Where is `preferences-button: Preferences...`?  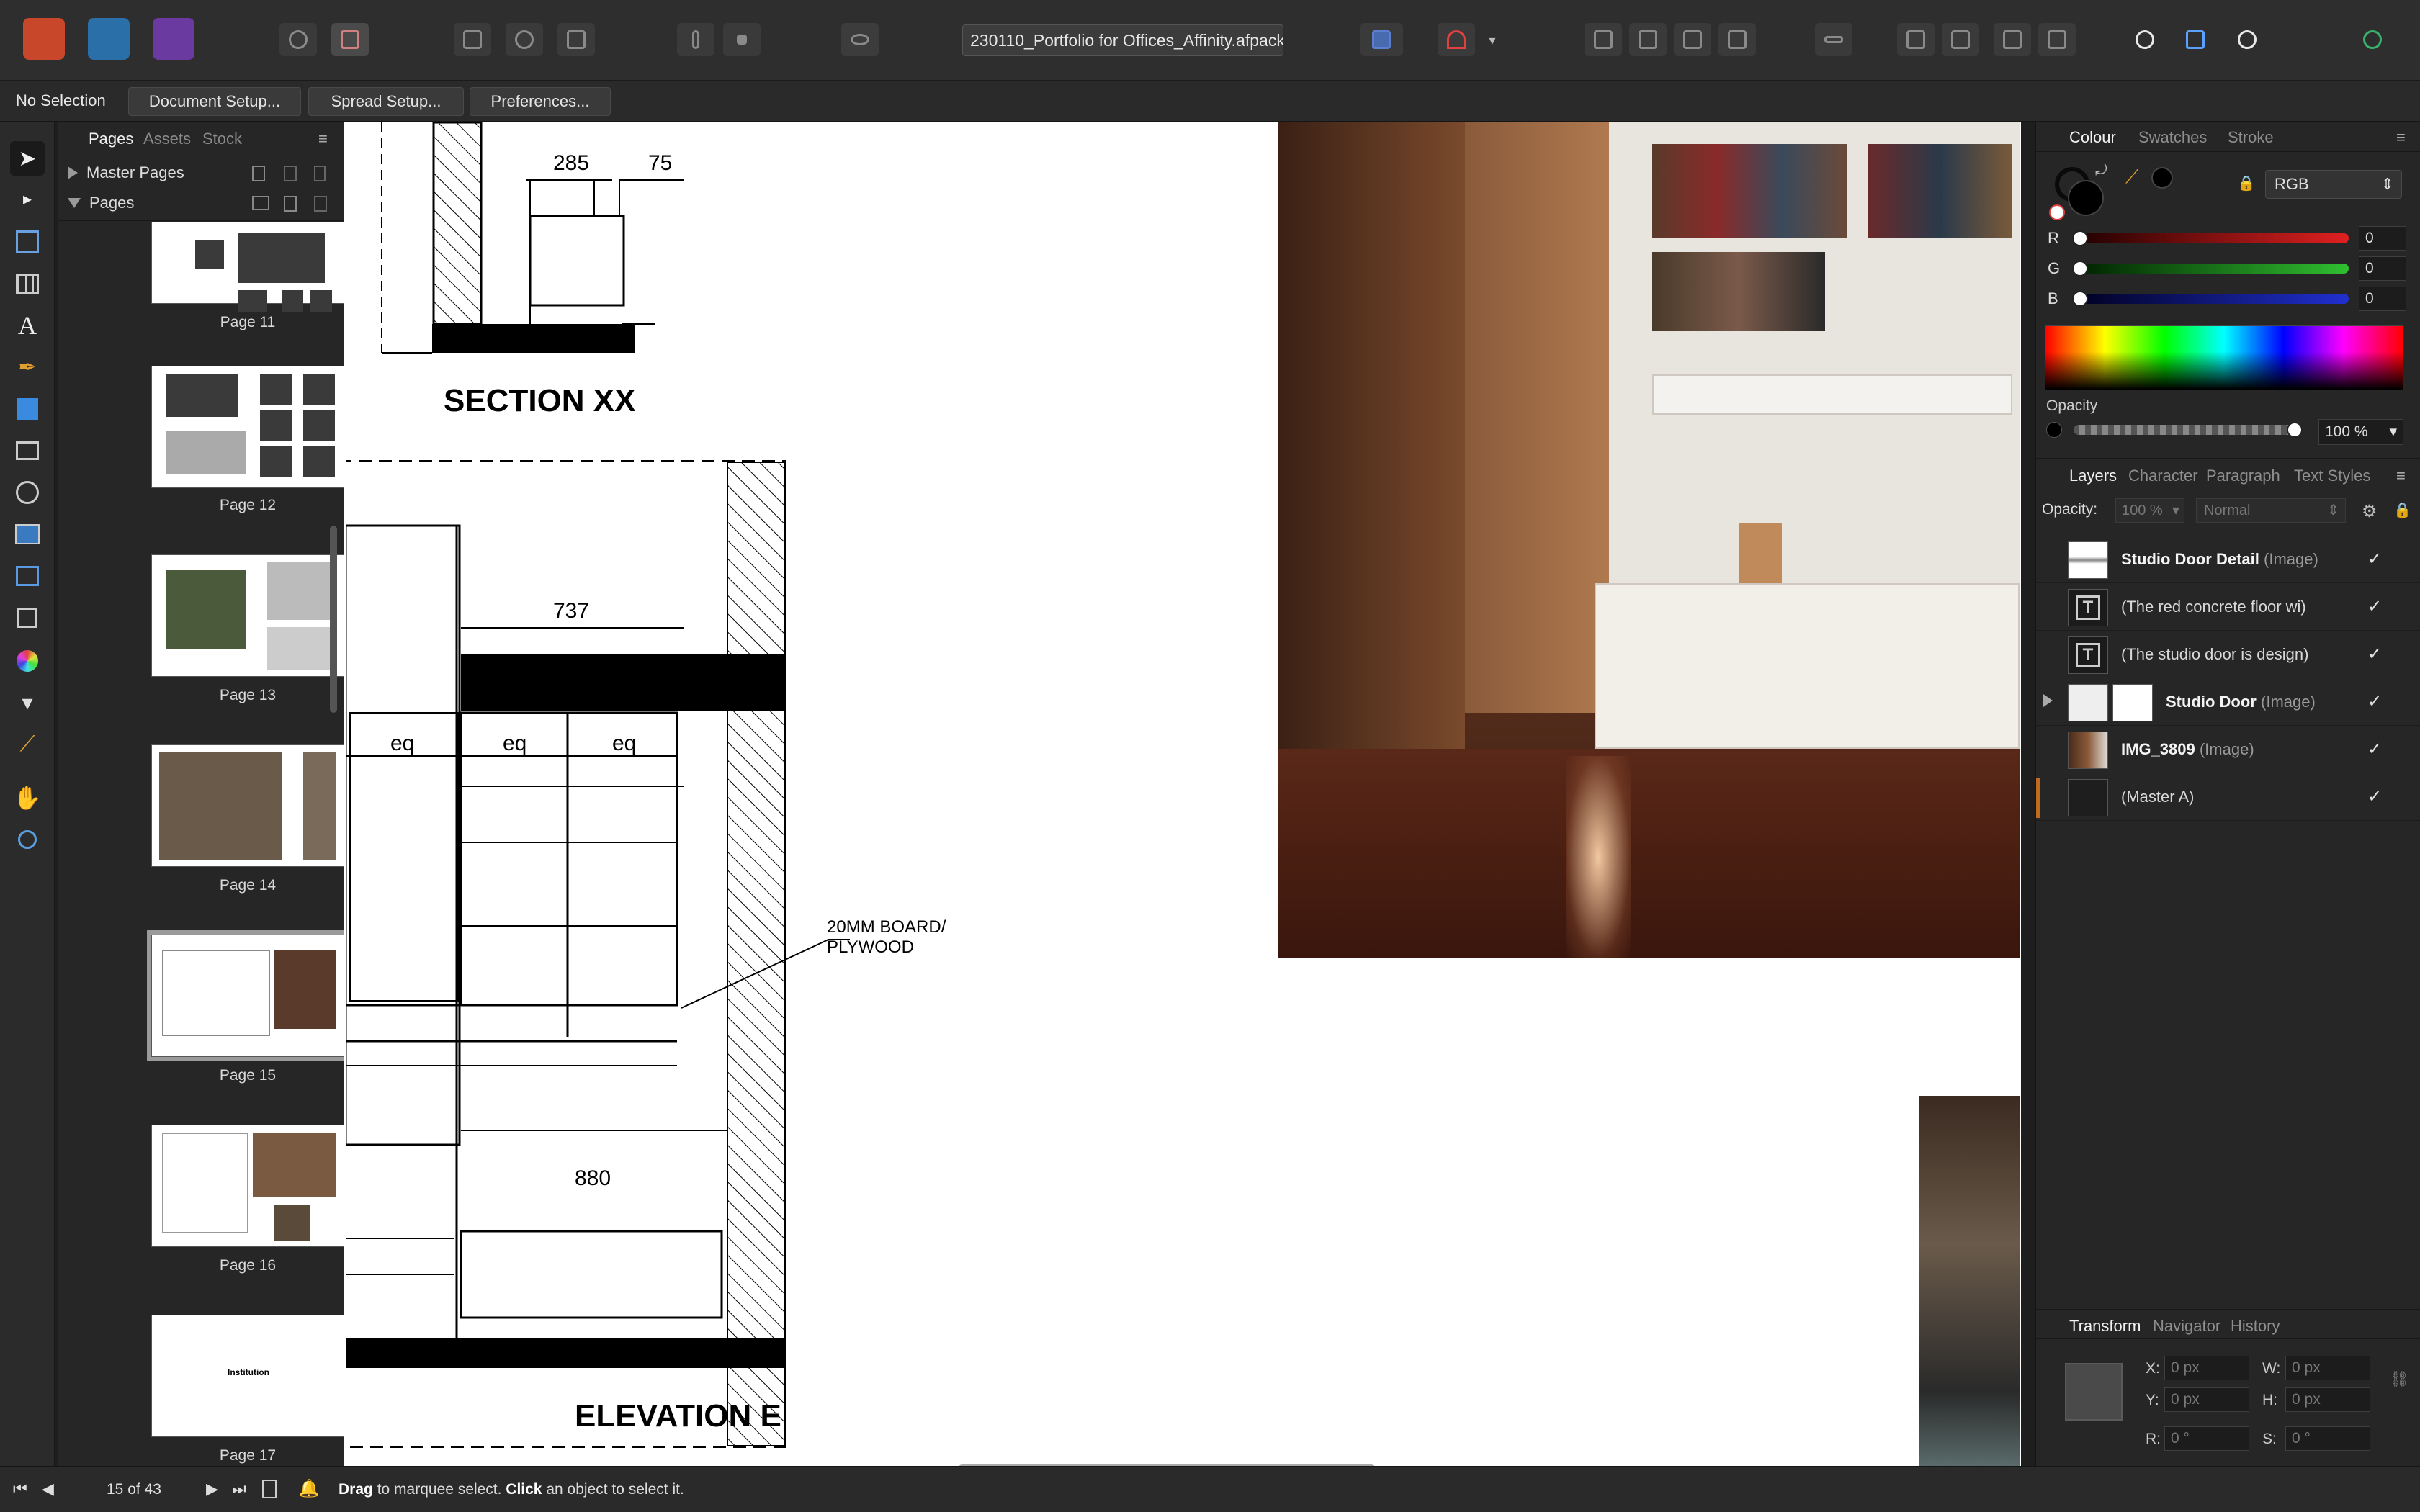
preferences-button: Preferences... is located at coordinates (540, 101).